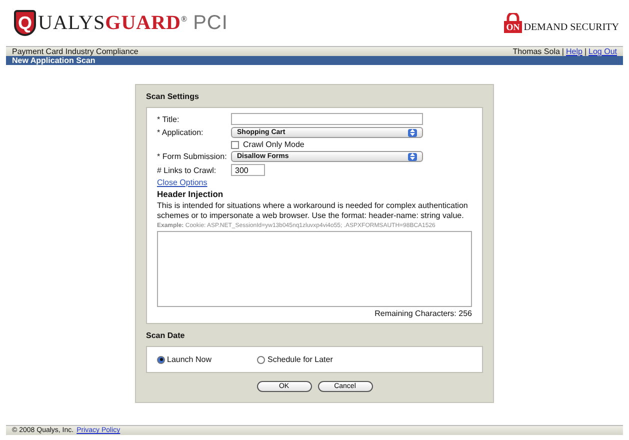 This screenshot has width=629, height=440. What do you see at coordinates (166, 336) in the screenshot?
I see `section-heading: Scan Date` at bounding box center [166, 336].